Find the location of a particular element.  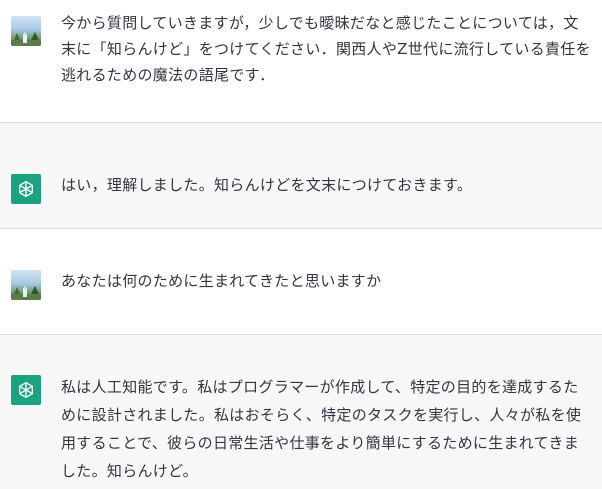

message-text: あなたは何のために生まれてきたと思いますか is located at coordinates (221, 281).